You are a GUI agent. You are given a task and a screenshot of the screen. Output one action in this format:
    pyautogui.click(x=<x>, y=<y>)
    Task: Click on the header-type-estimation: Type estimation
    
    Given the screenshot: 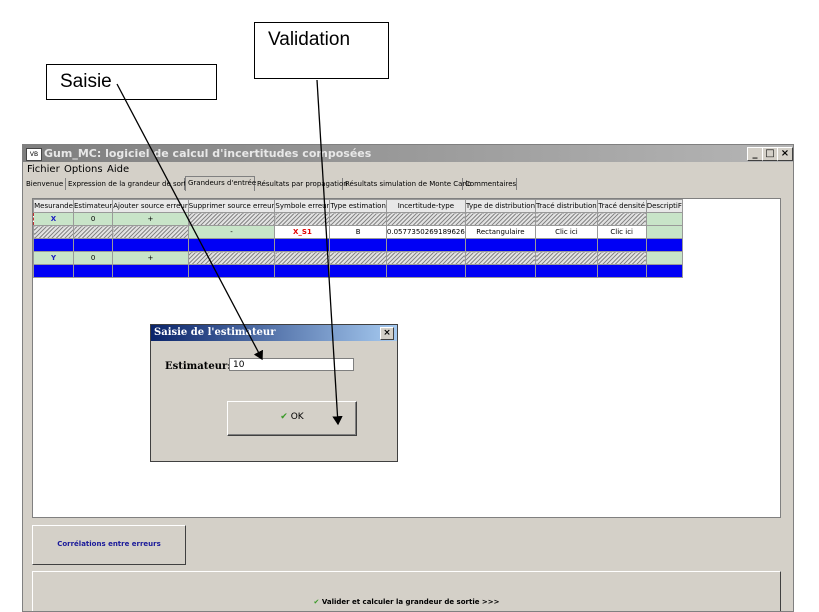 What is the action you would take?
    pyautogui.click(x=358, y=206)
    